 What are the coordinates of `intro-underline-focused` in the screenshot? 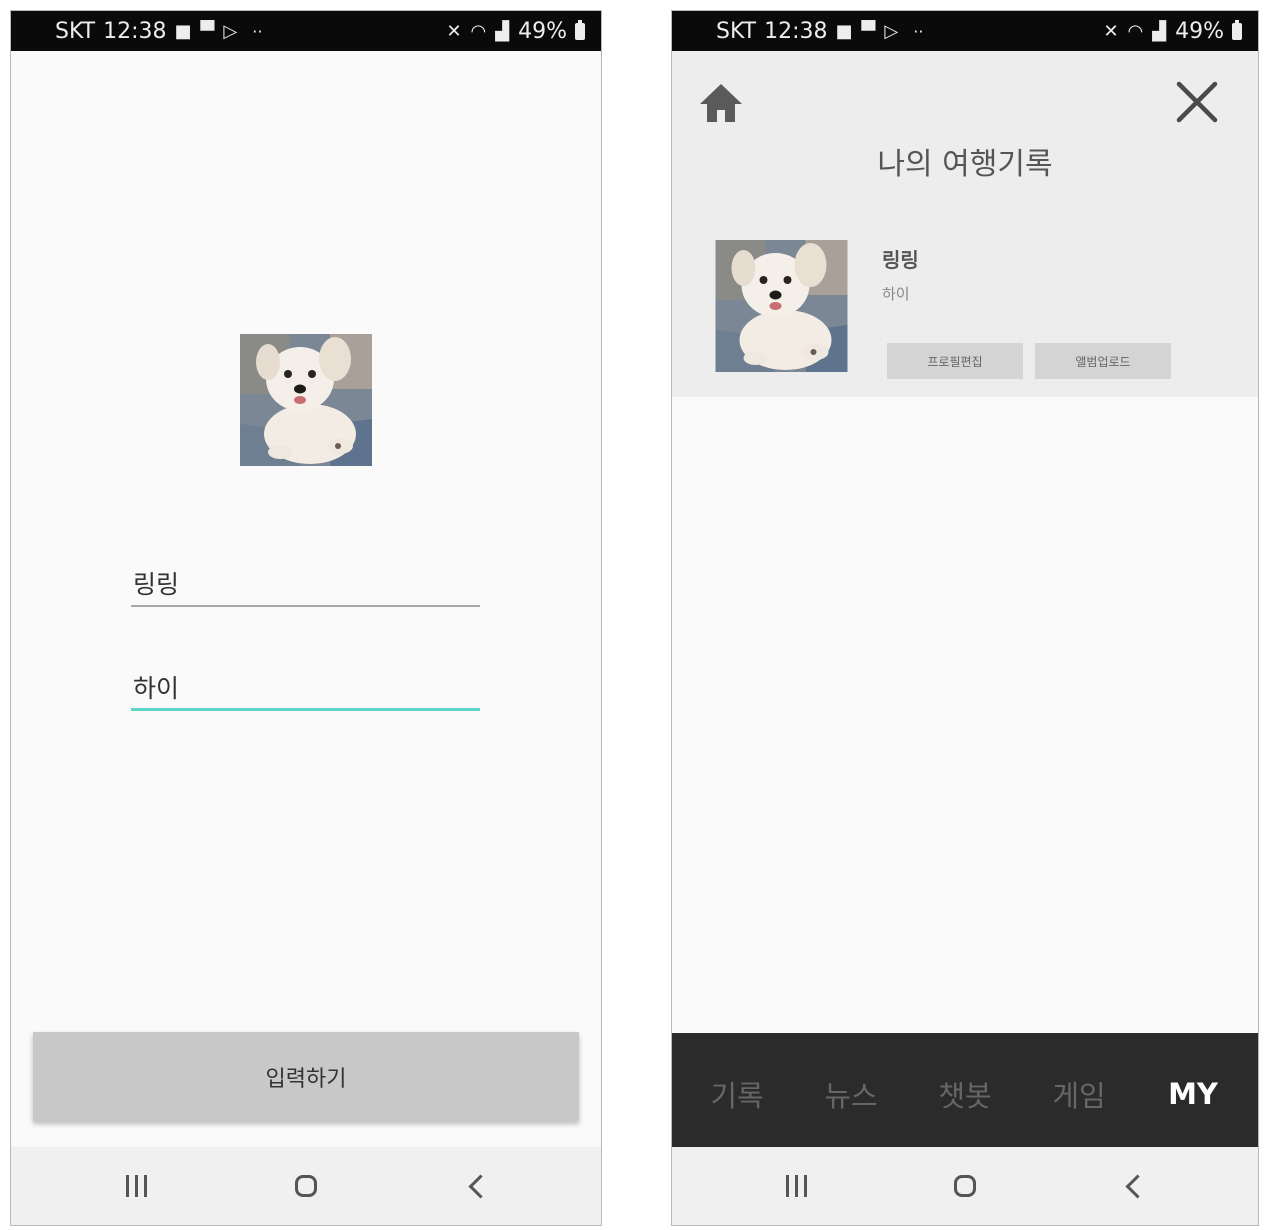 It's located at (305, 709).